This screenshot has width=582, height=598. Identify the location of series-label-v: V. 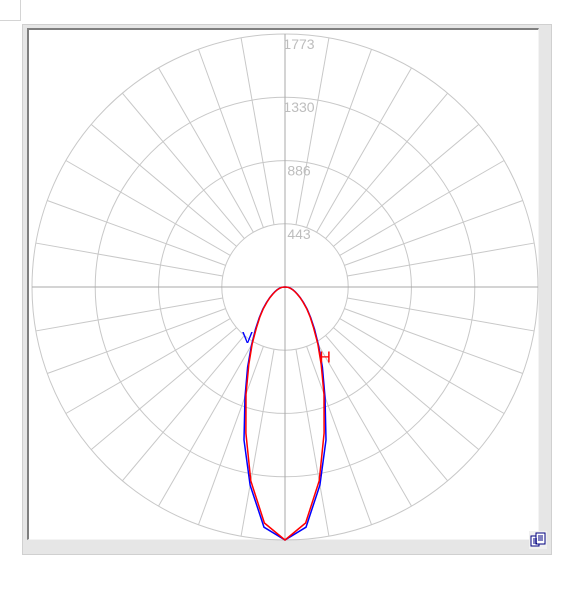
(247, 338).